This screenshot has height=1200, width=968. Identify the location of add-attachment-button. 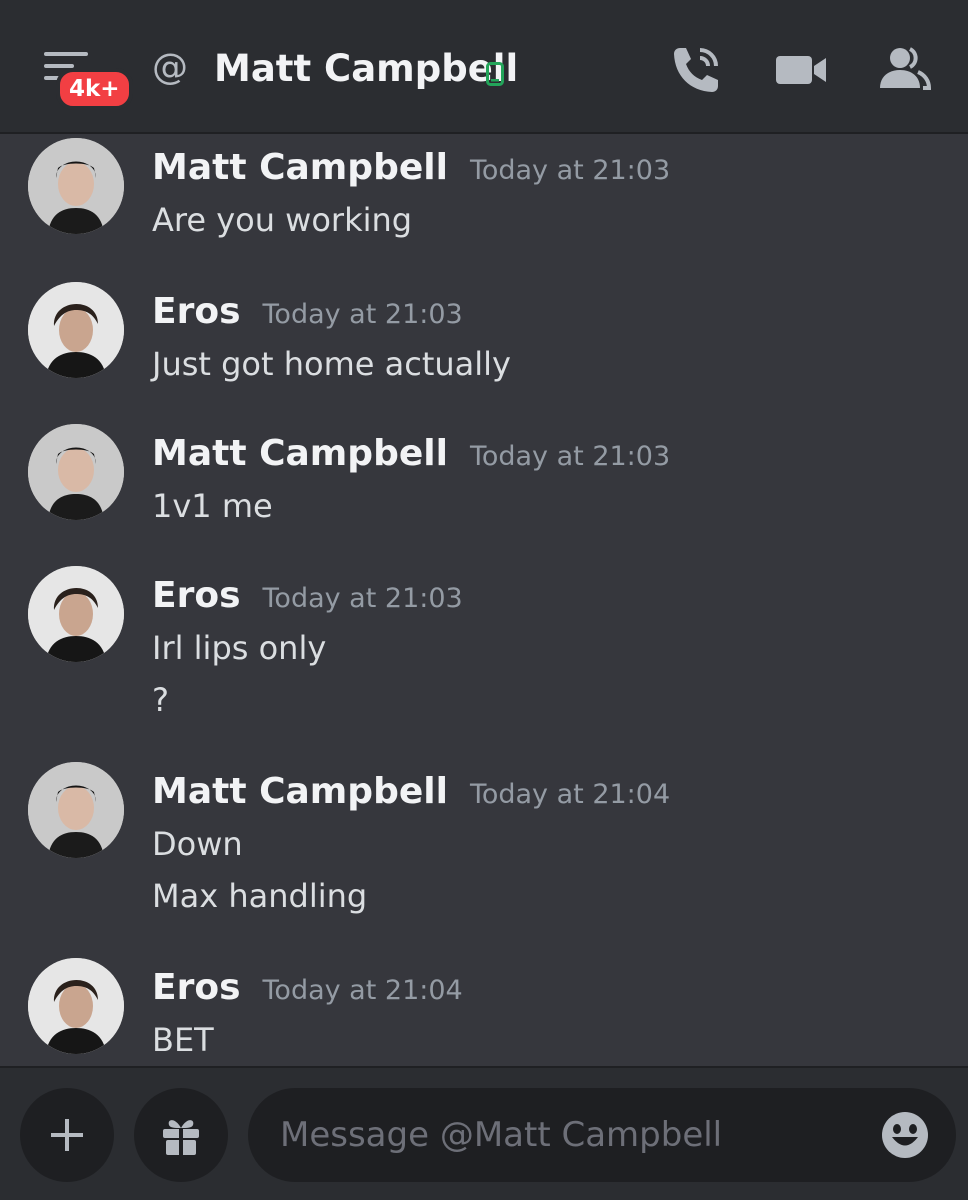
(67, 1135).